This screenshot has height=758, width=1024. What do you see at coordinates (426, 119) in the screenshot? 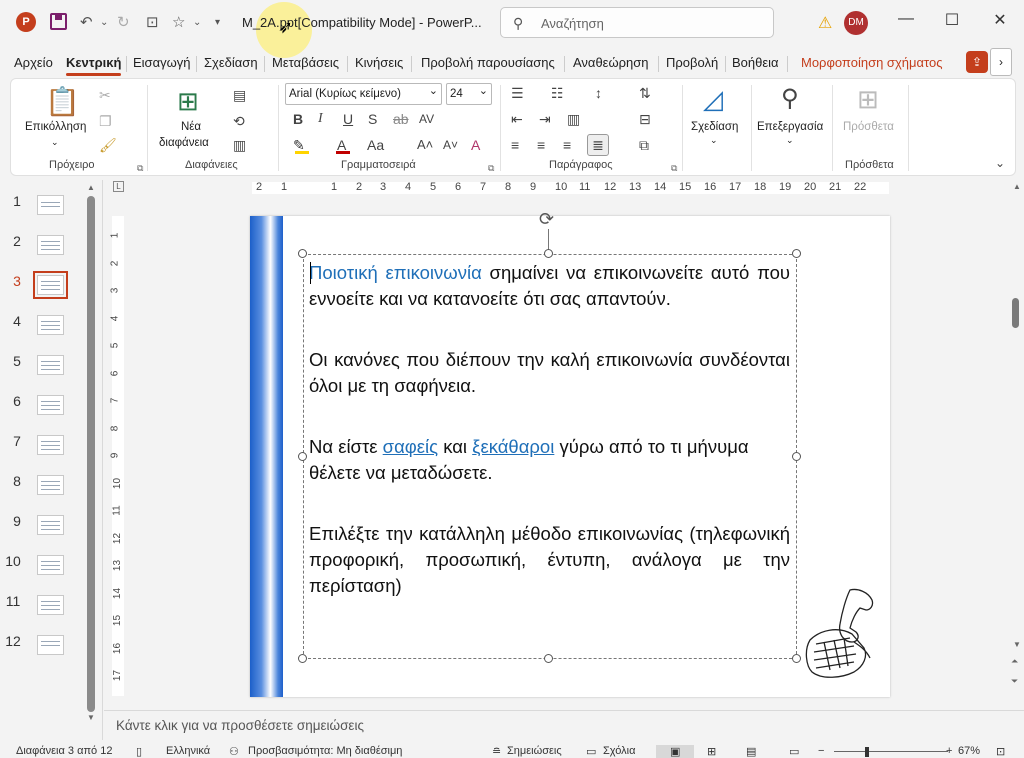
I see `character-spacing-icon: AV` at bounding box center [426, 119].